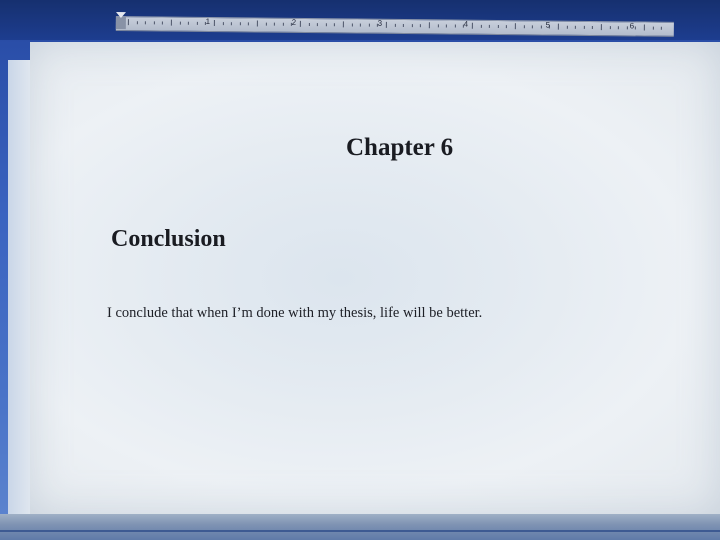 The image size is (720, 540). Describe the element at coordinates (294, 22) in the screenshot. I see `ruler-number-2: 2` at that location.